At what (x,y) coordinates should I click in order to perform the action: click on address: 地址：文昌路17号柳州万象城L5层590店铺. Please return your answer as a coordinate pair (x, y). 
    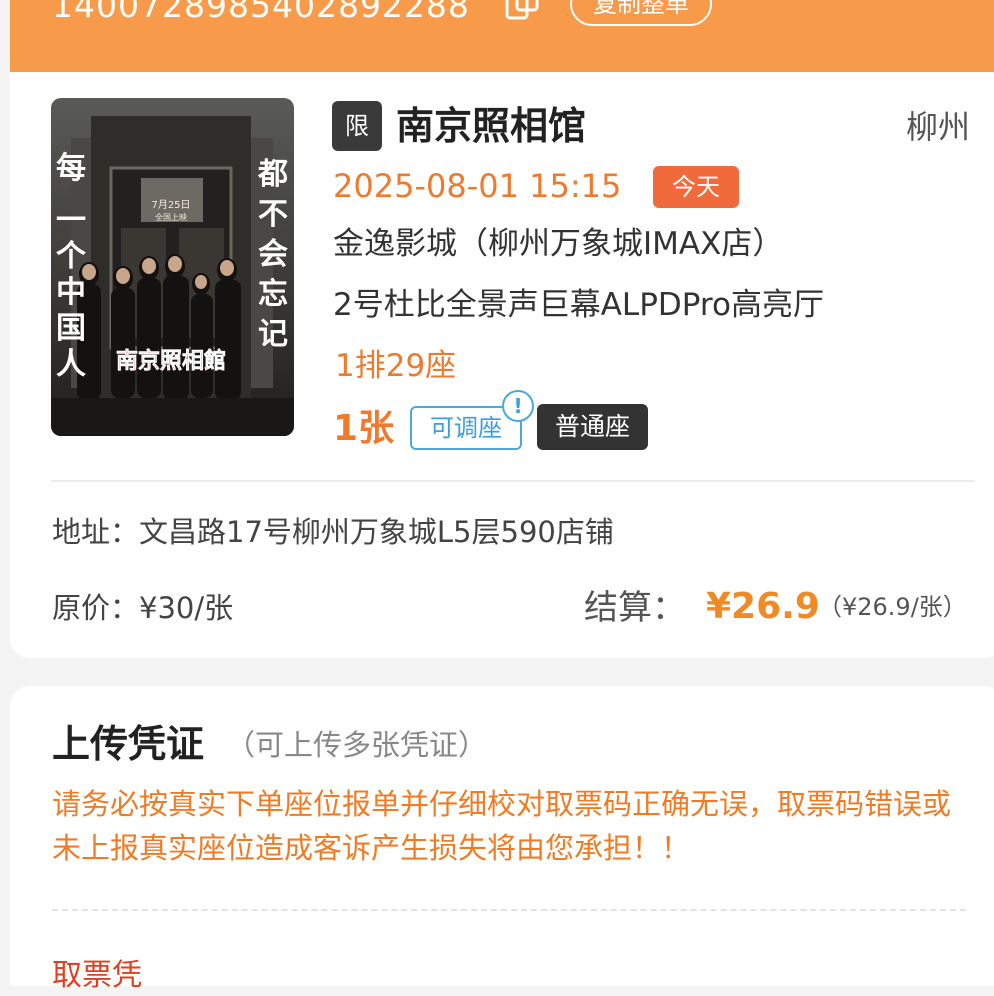
    Looking at the image, I should click on (333, 532).